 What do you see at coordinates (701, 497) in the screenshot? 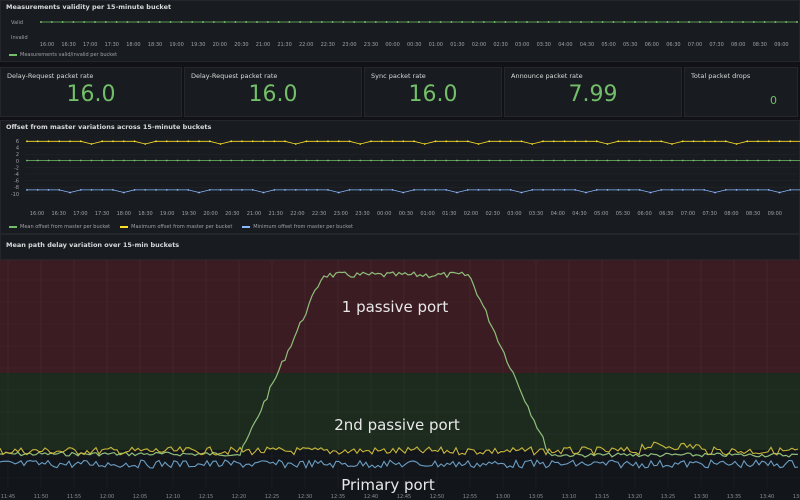
I see `x-tick-label: 13:30` at bounding box center [701, 497].